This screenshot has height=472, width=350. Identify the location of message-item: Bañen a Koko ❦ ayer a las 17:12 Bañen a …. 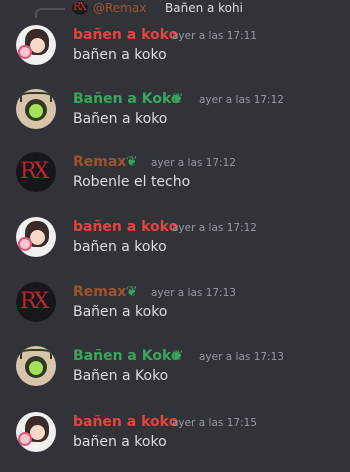
(175, 114).